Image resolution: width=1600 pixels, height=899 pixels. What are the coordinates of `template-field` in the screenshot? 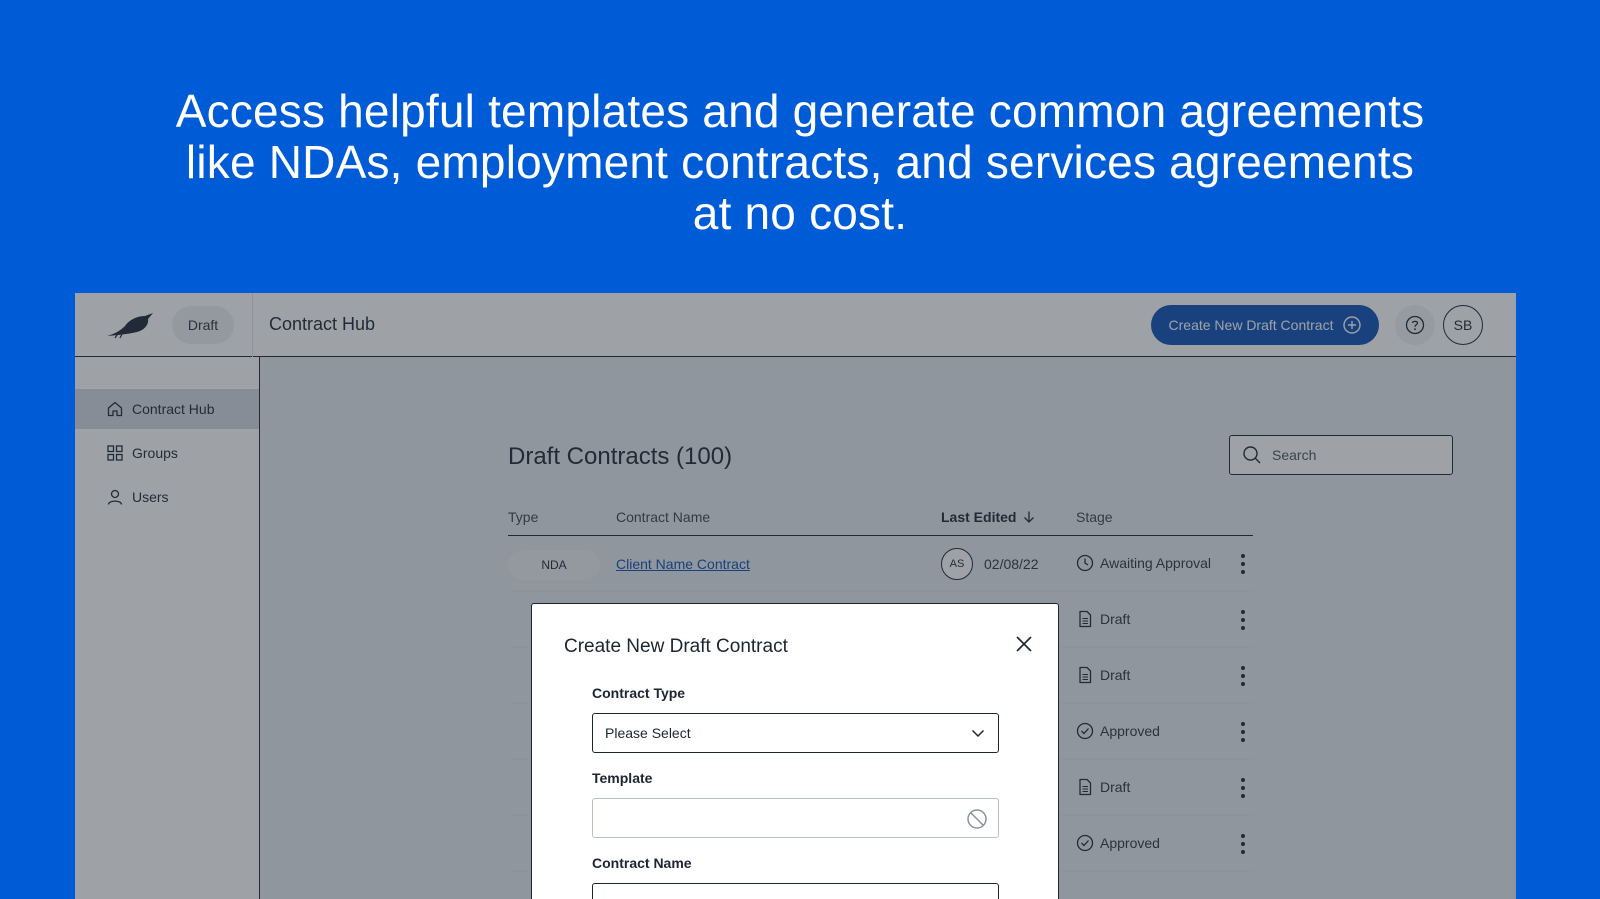 It's located at (795, 818).